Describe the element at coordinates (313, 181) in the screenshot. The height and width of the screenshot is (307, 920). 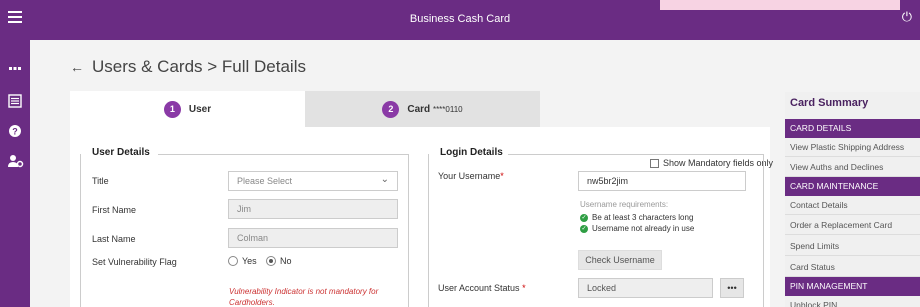
I see `title-select: Please Select ⌄` at that location.